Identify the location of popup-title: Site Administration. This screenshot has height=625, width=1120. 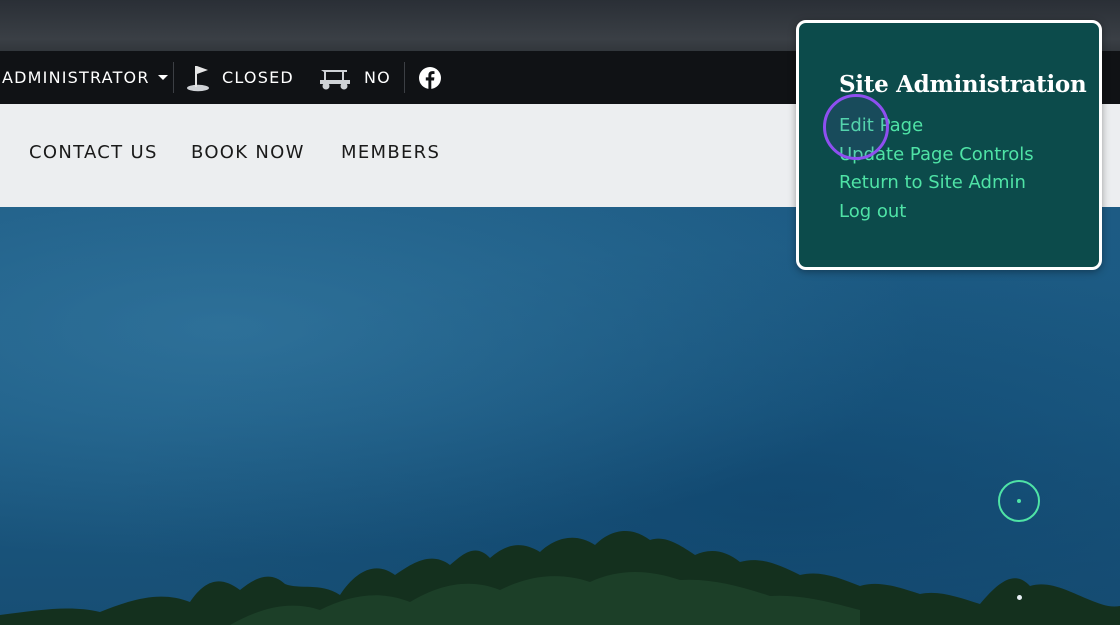
(963, 84).